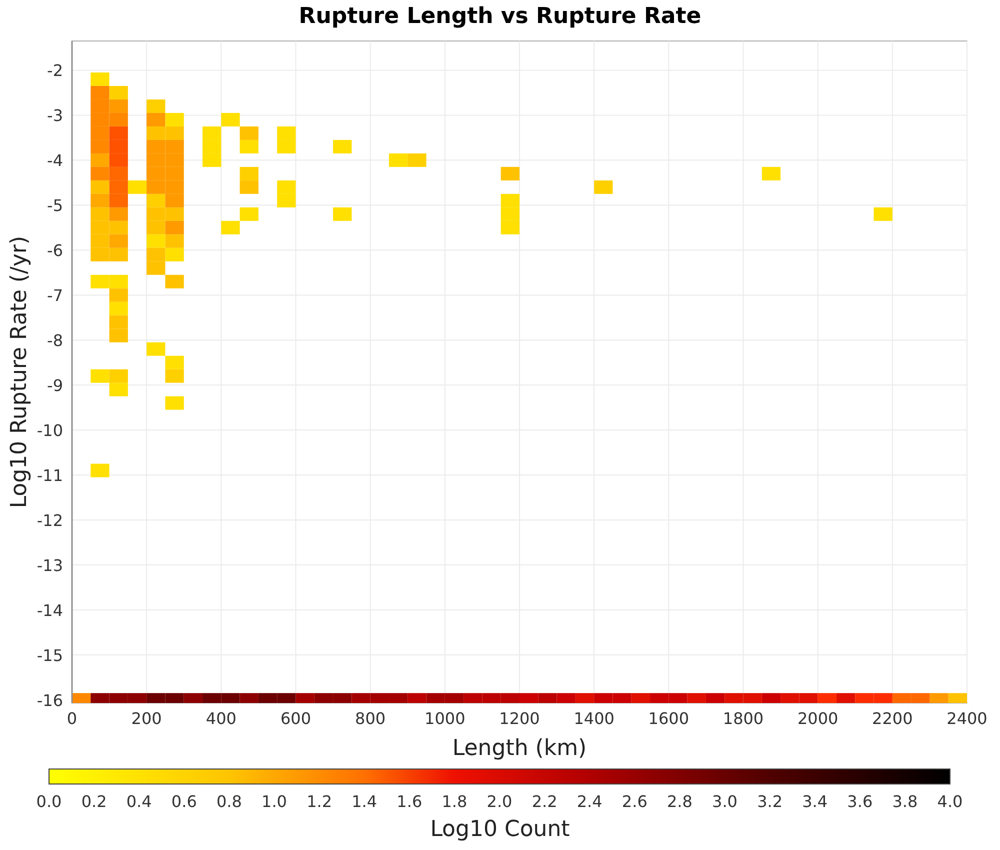  I want to click on axis-tick-label: -12, so click(49, 520).